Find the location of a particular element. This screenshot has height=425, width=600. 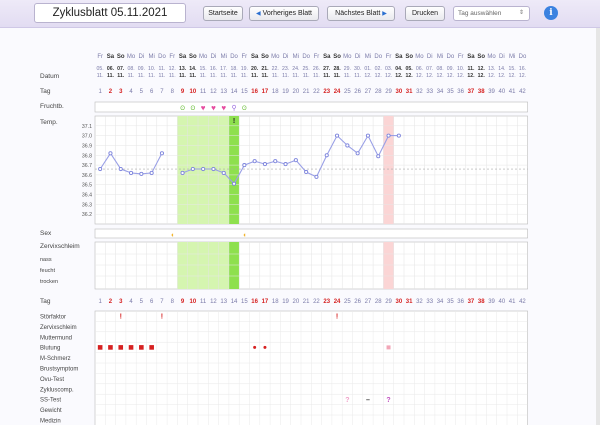

temp-tick-label: 36.7 is located at coordinates (87, 166).